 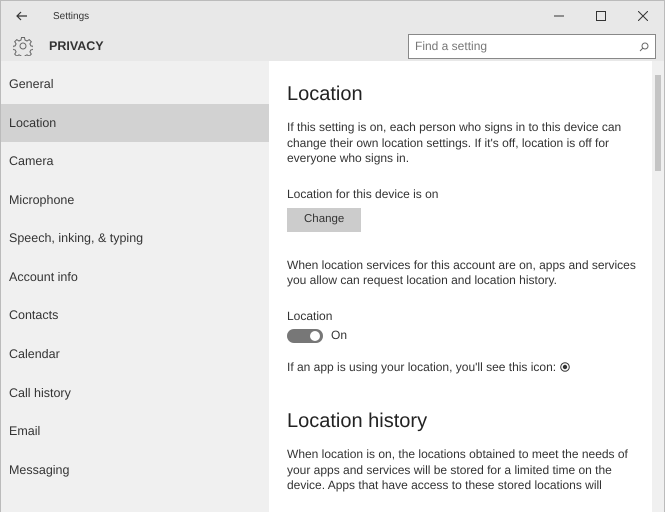 I want to click on sidebar-item: Contacts, so click(x=135, y=316).